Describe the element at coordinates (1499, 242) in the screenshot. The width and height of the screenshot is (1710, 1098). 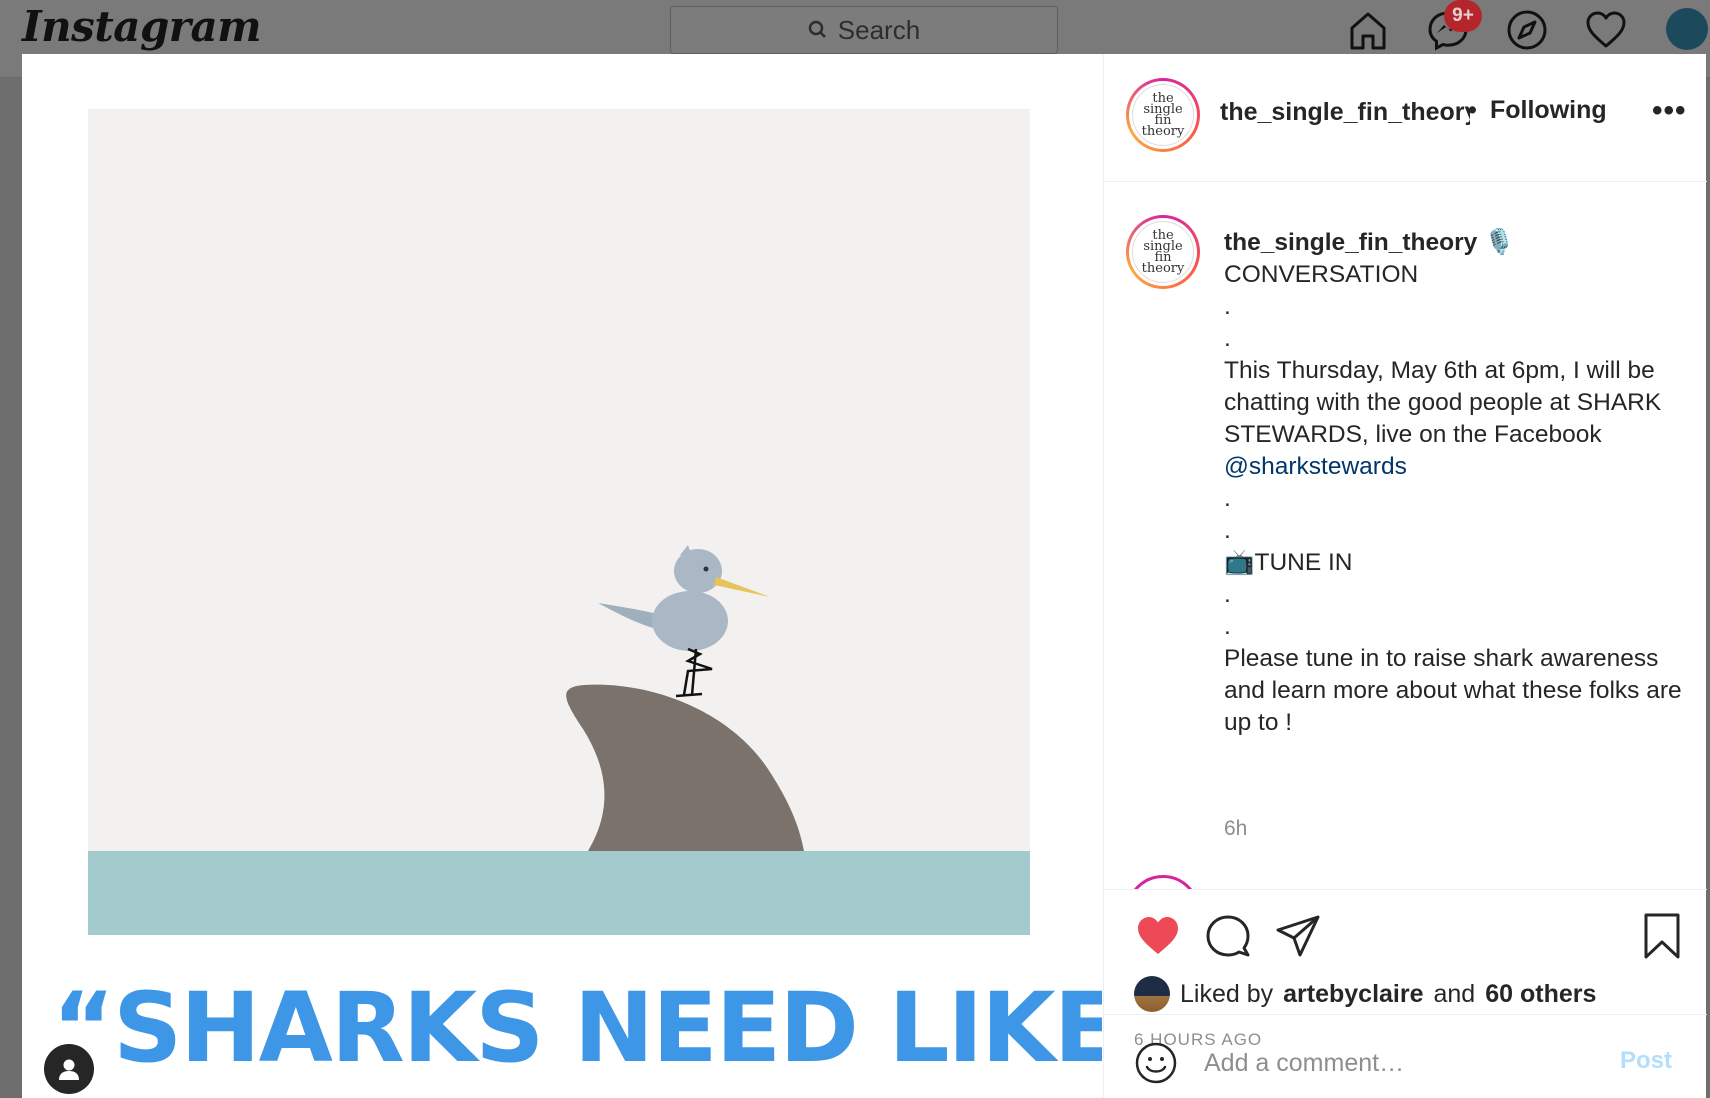
I see `microphone-icon: 🎙️` at that location.